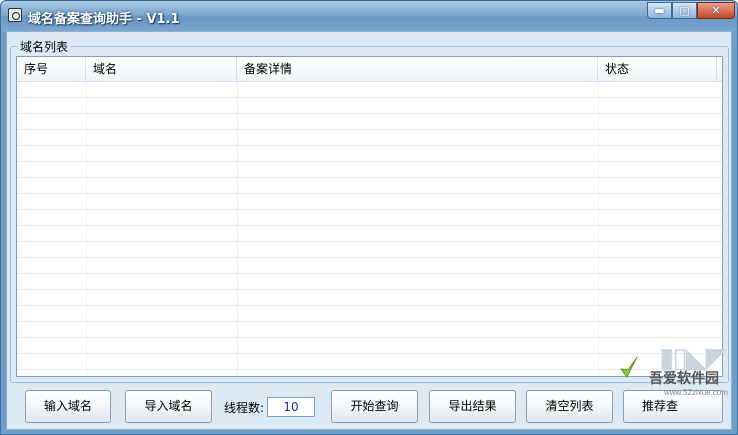 The width and height of the screenshot is (738, 435). What do you see at coordinates (244, 408) in the screenshot?
I see `thread-count-label: 线程数:` at bounding box center [244, 408].